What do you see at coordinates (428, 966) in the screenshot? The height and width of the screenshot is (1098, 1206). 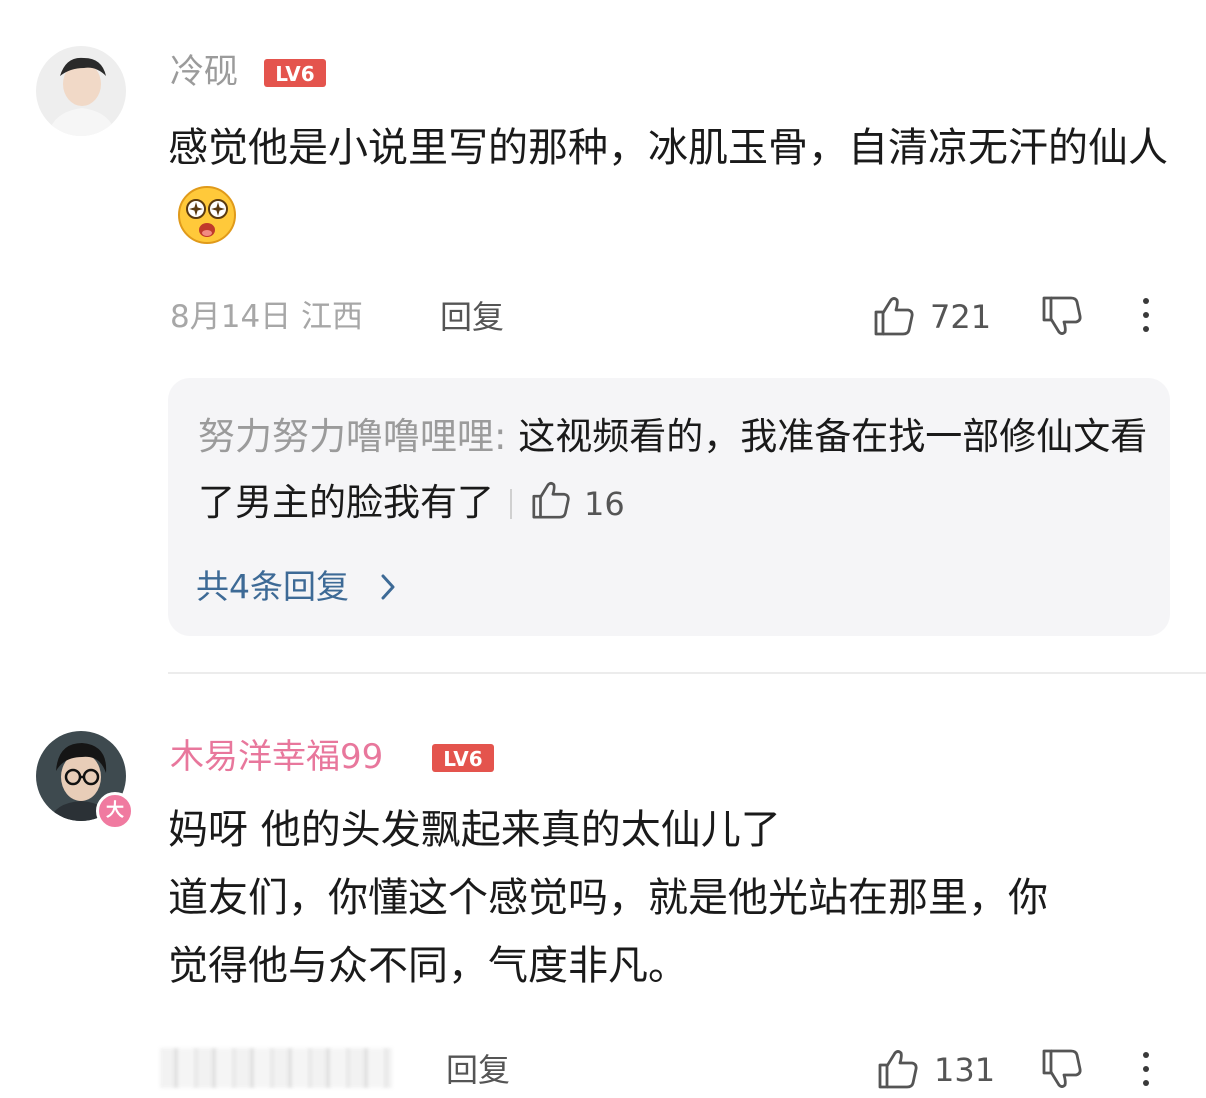 I see `comment-line: 觉得他与众不同，气度非凡。` at bounding box center [428, 966].